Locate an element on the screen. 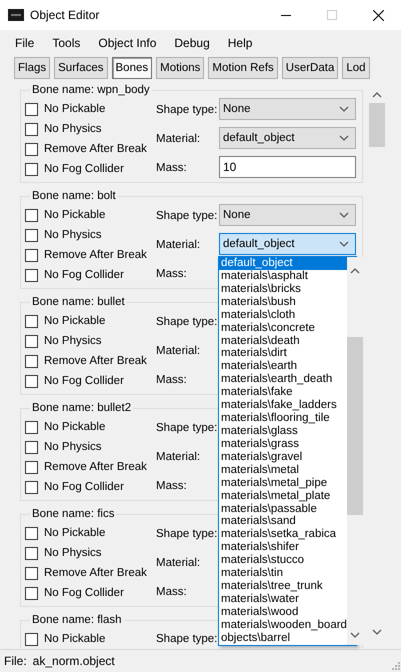 The image size is (401, 672). list-option: materials\death is located at coordinates (283, 341).